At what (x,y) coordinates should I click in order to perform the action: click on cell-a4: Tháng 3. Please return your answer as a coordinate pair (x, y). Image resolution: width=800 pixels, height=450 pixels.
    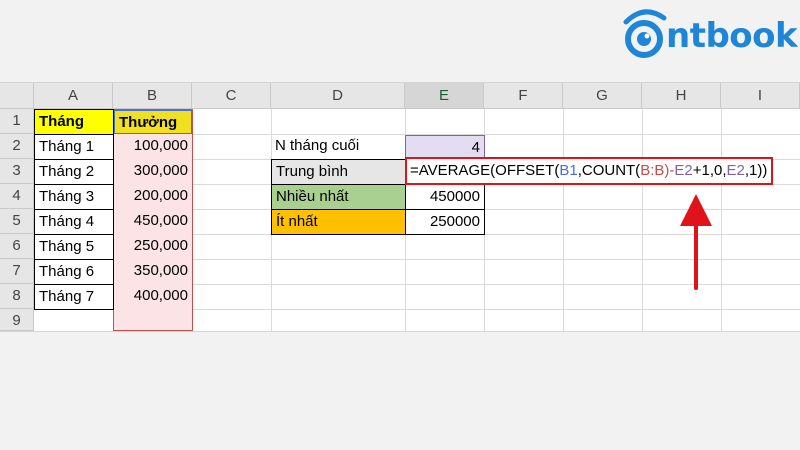
    Looking at the image, I should click on (74, 197).